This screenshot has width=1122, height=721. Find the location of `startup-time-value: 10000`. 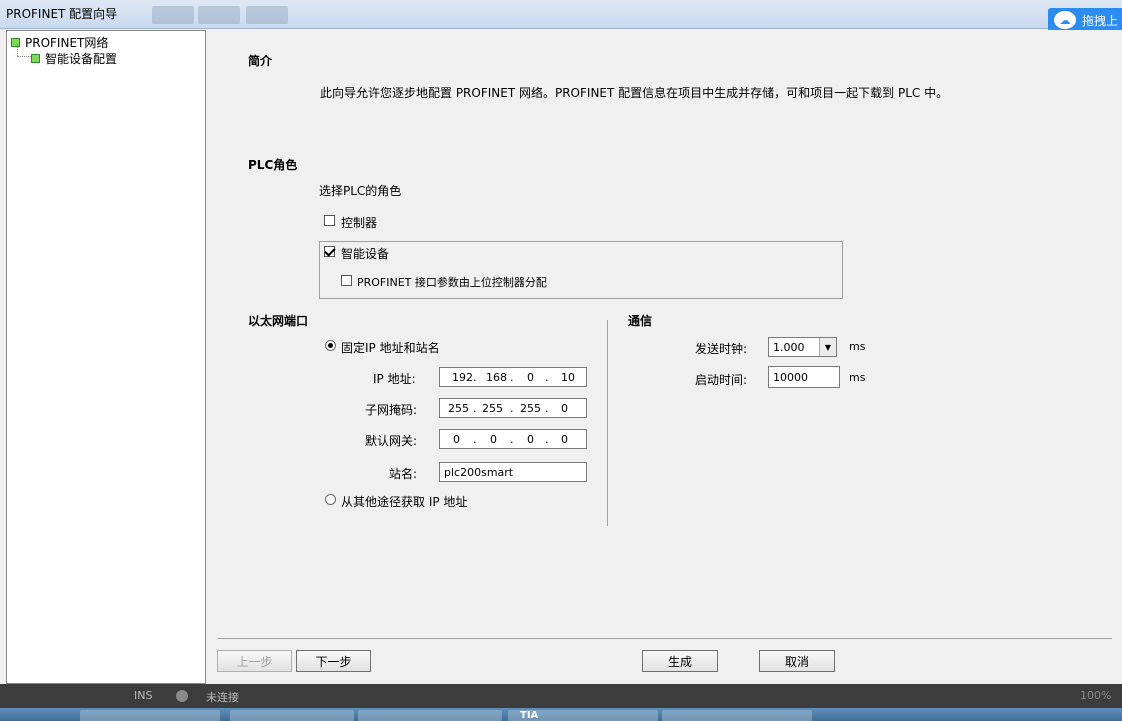

startup-time-value: 10000 is located at coordinates (790, 377).